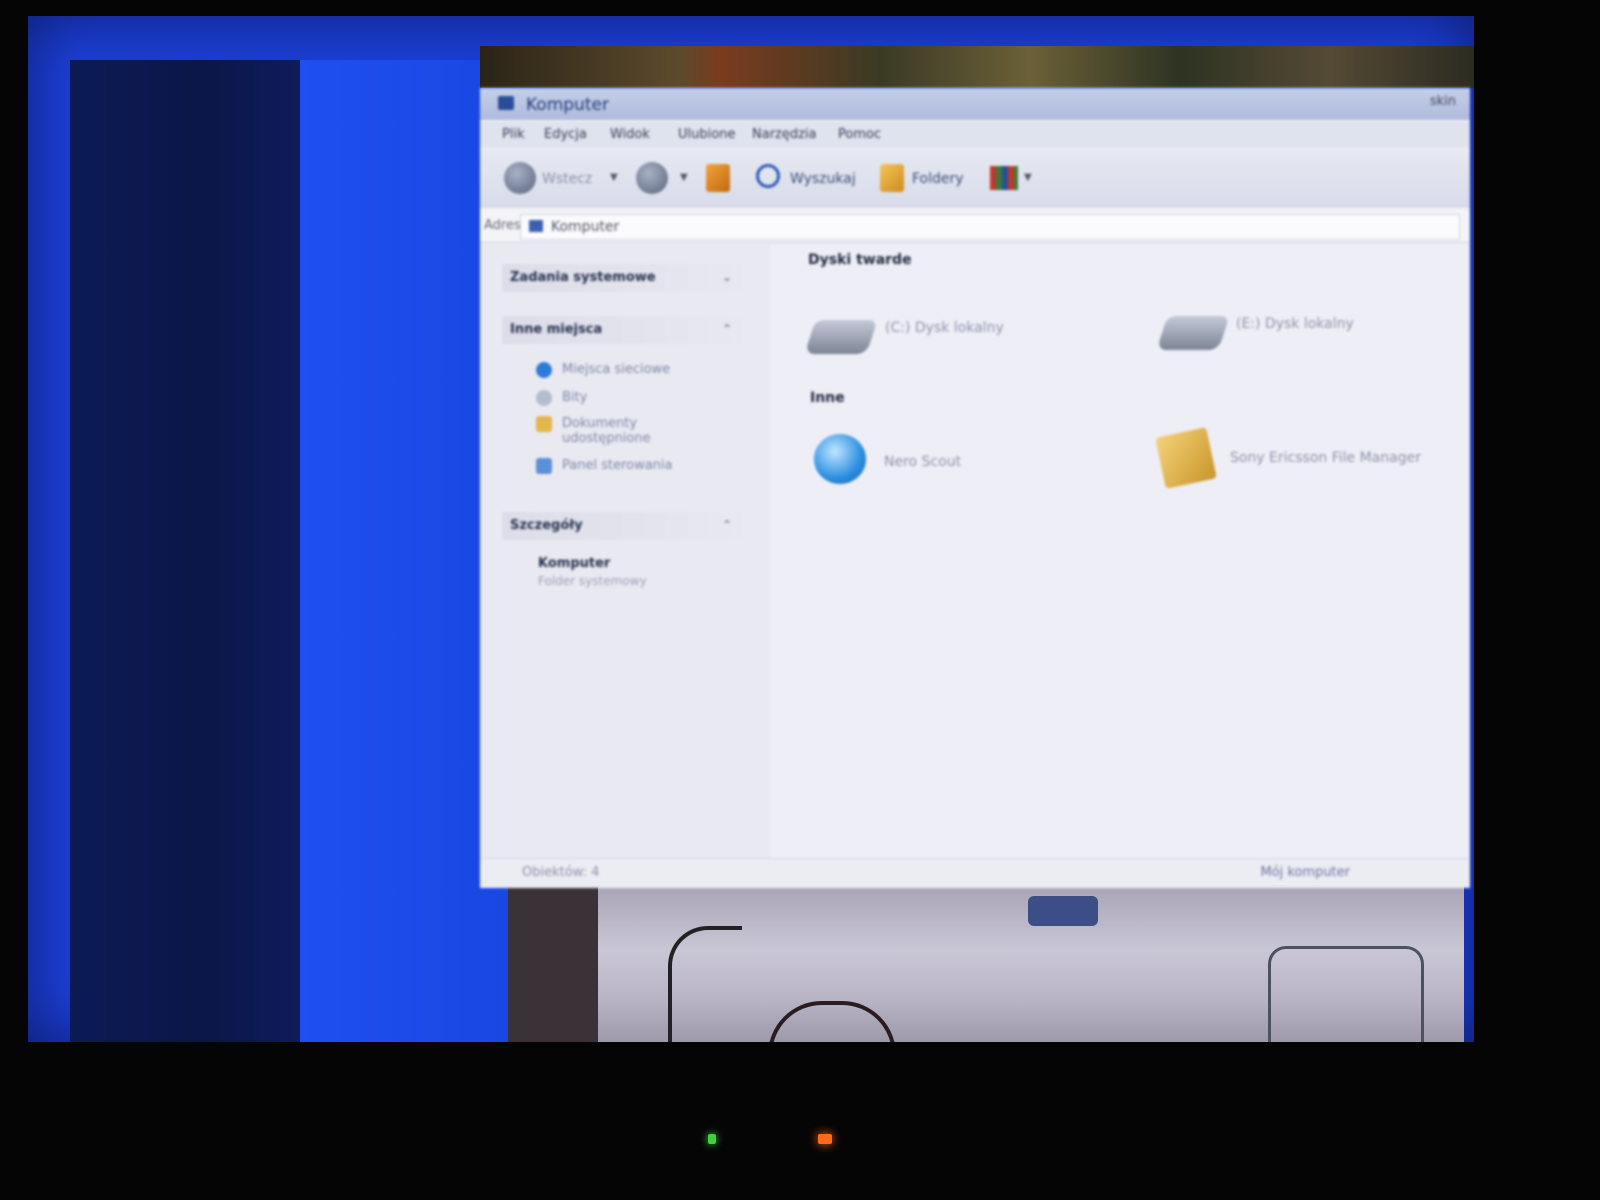  Describe the element at coordinates (1305, 872) in the screenshot. I see `status-location: Mój komputer` at that location.